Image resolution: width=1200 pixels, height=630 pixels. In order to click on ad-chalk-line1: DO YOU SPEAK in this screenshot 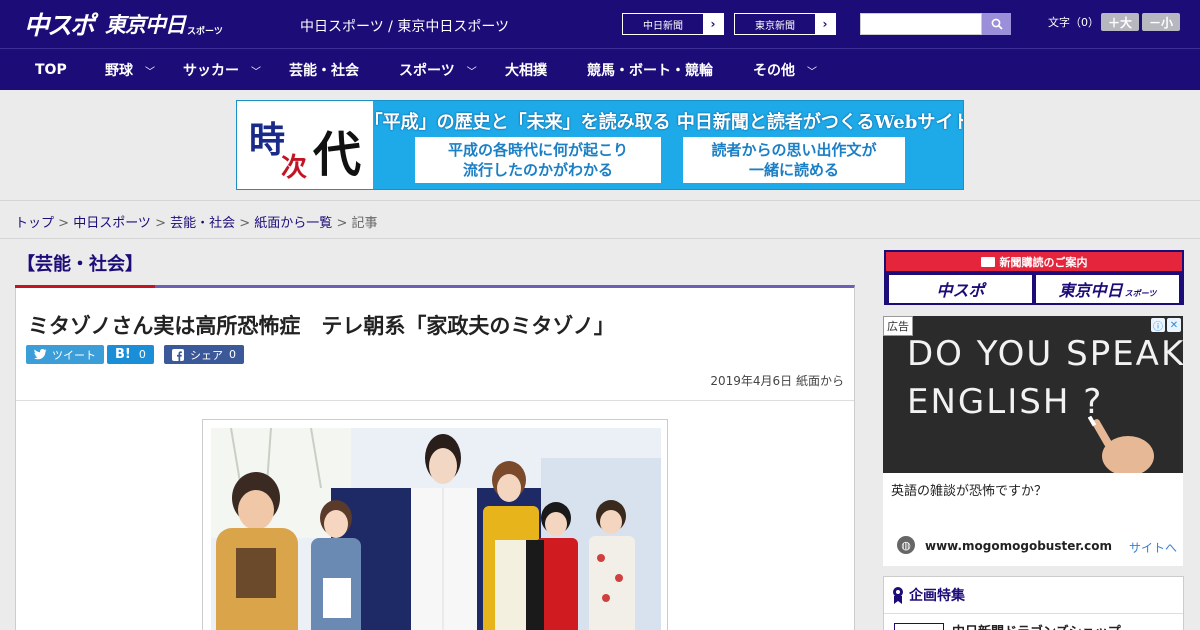, I will do `click(1045, 354)`.